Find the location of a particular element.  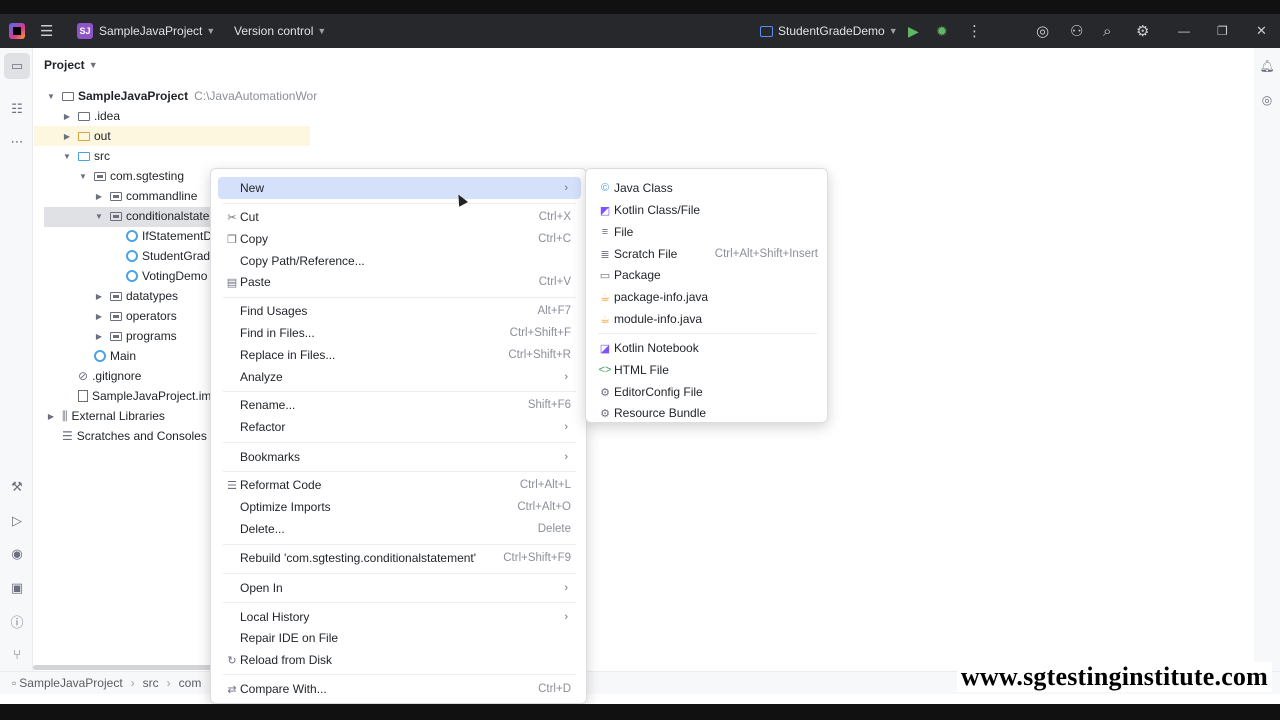

menu-item-open-in: Open In › is located at coordinates (399, 588).